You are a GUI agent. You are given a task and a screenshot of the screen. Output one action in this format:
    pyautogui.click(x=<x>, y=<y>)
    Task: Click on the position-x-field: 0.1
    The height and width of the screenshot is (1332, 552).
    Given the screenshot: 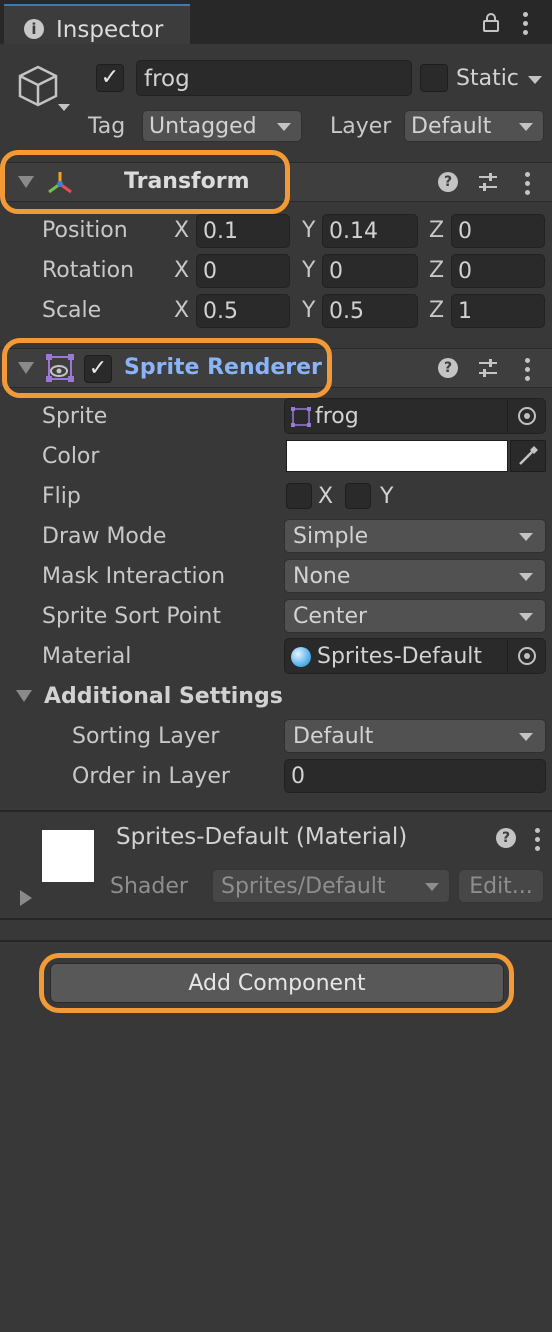 What is the action you would take?
    pyautogui.click(x=243, y=231)
    